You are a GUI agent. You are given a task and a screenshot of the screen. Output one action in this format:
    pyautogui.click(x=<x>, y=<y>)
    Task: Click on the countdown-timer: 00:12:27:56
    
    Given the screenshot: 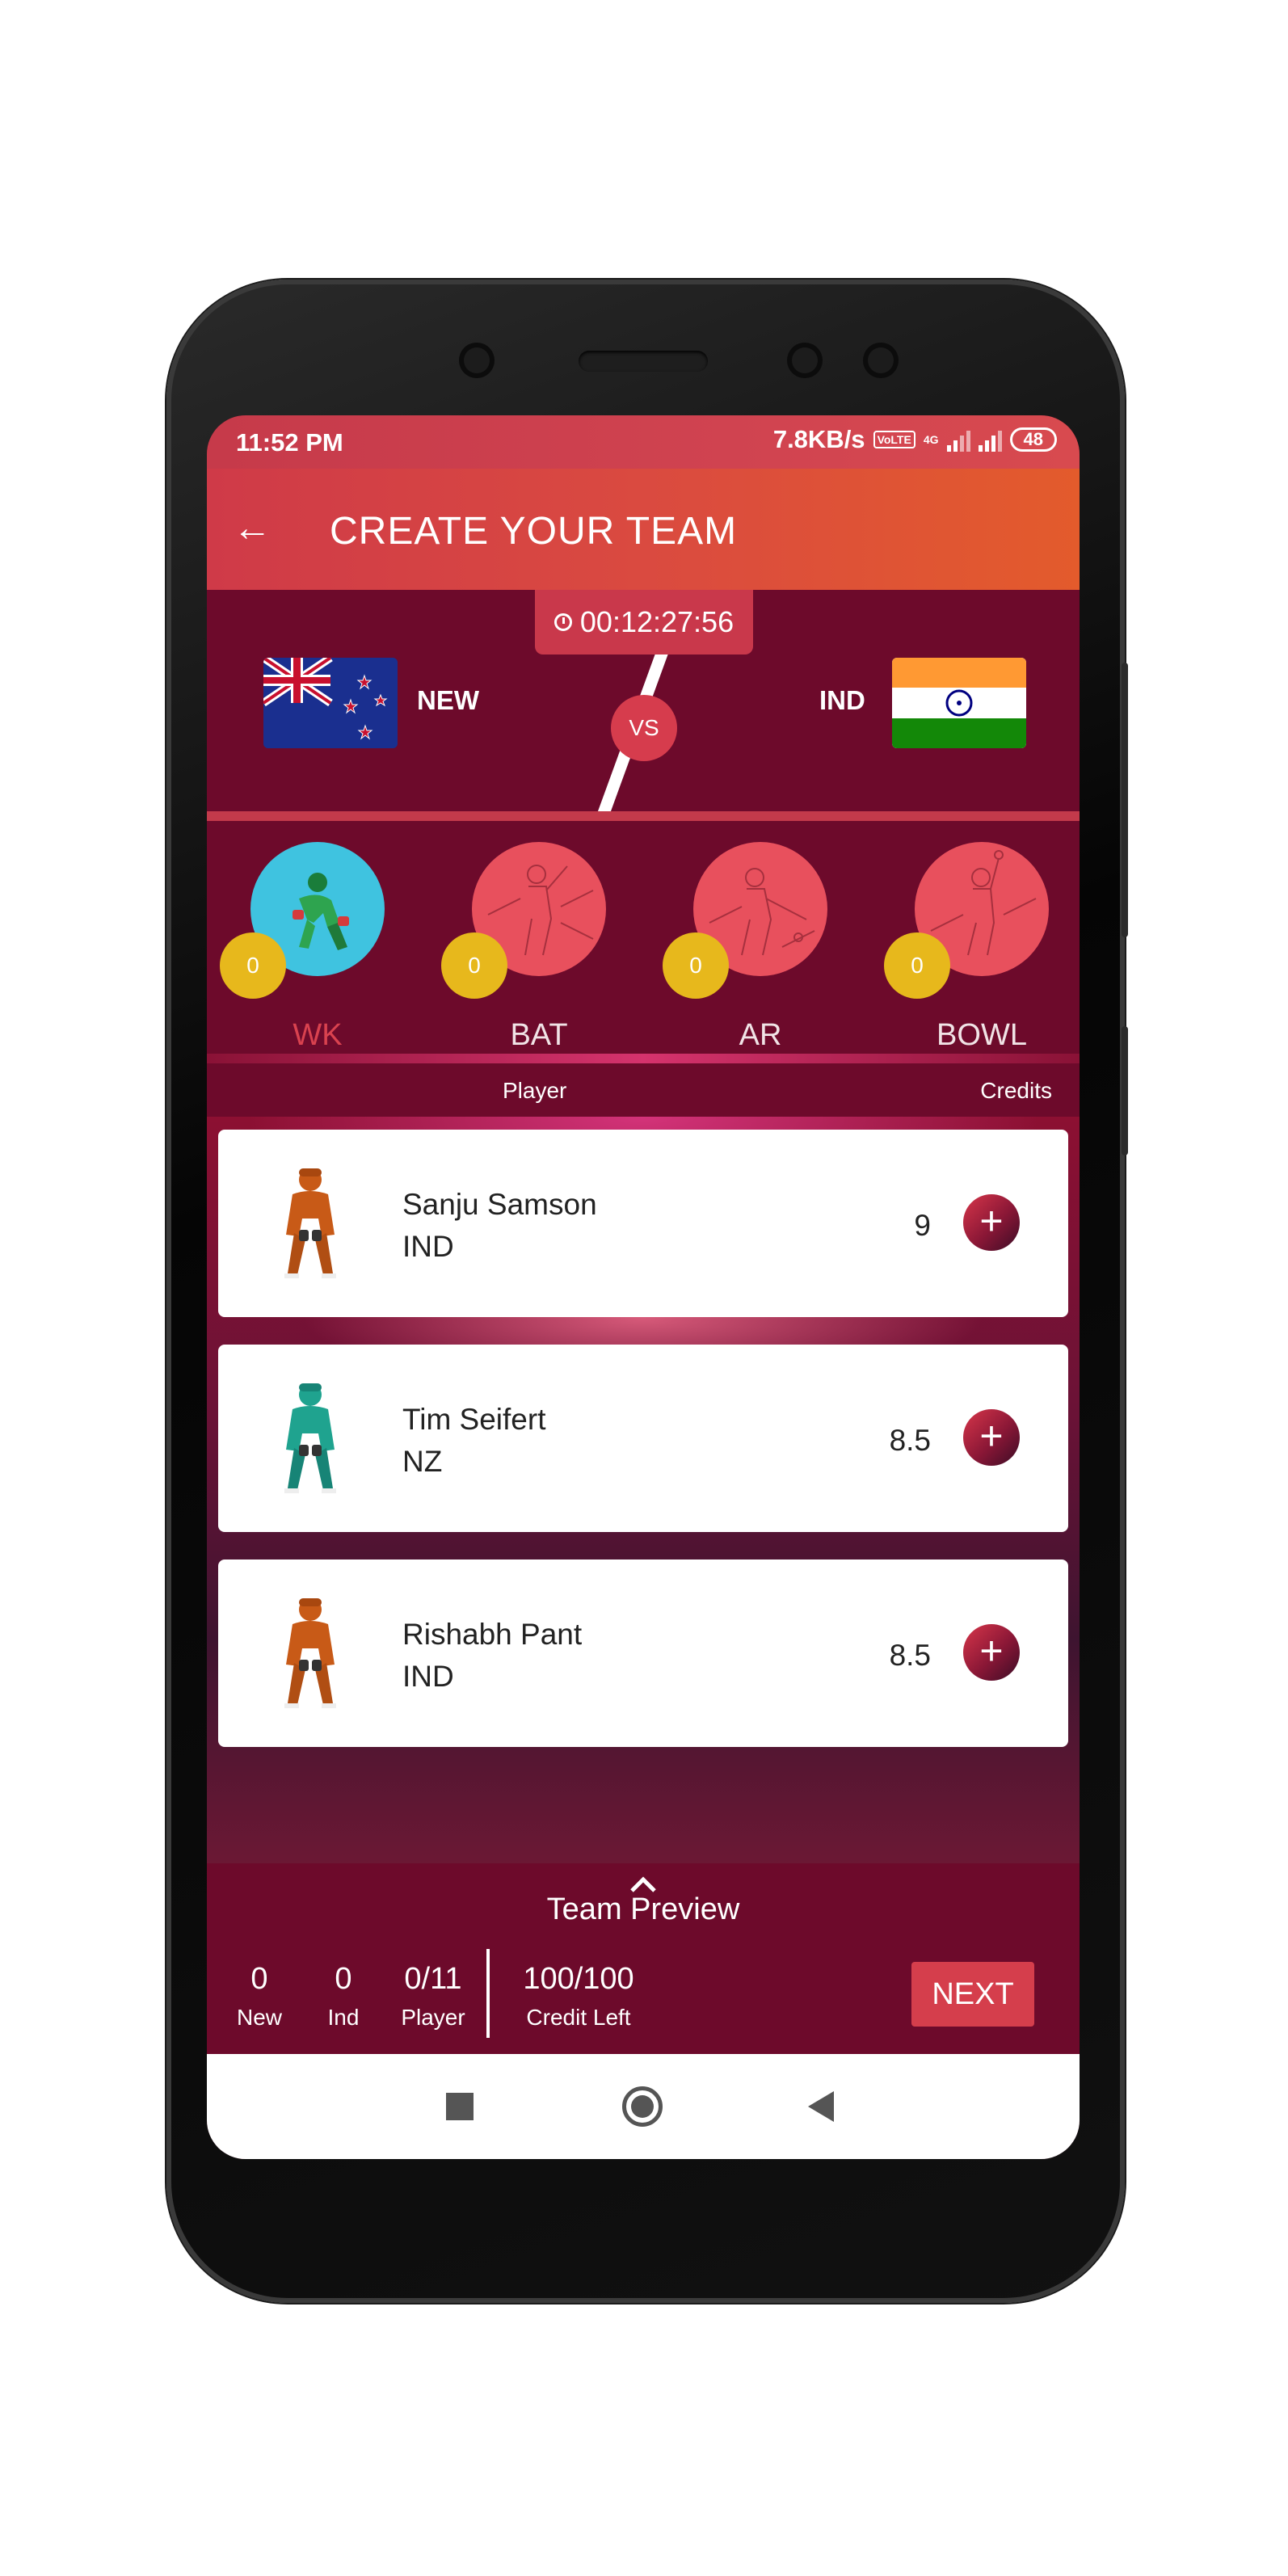 What is the action you would take?
    pyautogui.click(x=644, y=622)
    